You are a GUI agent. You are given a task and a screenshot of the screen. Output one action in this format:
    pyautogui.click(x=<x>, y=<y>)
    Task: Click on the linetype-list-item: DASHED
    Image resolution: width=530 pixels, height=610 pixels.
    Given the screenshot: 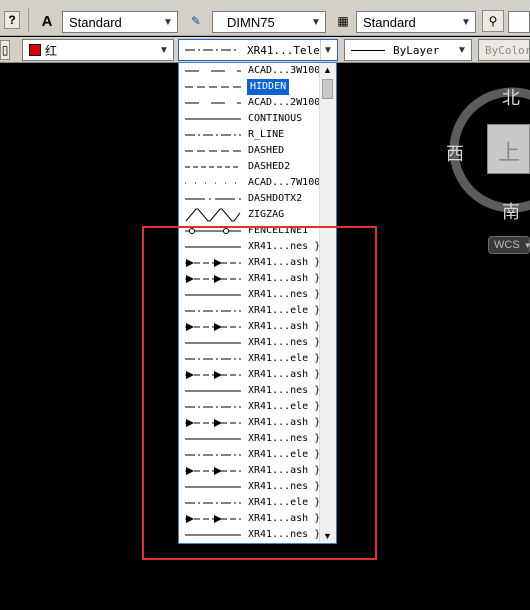 What is the action you would take?
    pyautogui.click(x=249, y=151)
    